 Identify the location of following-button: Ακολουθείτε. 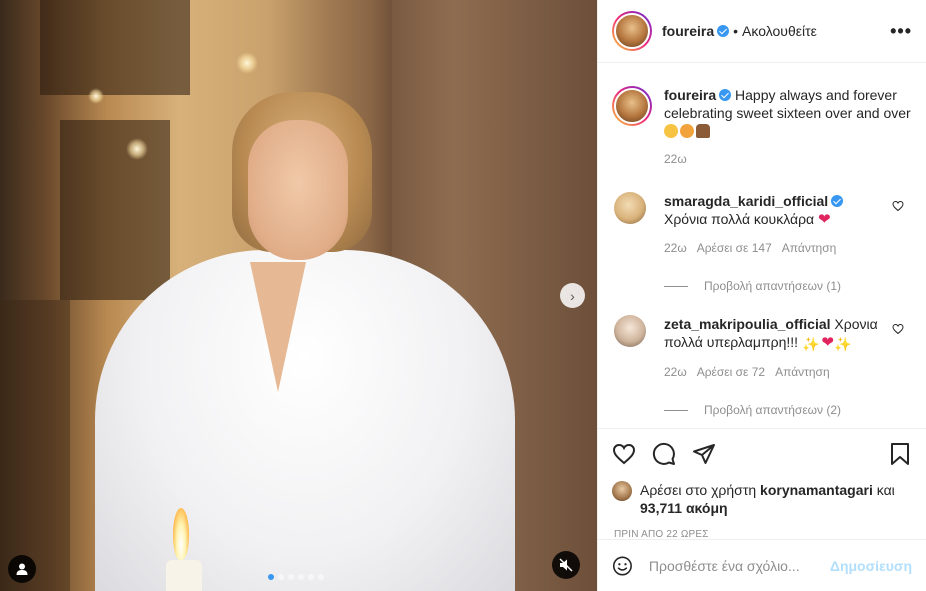
(779, 31).